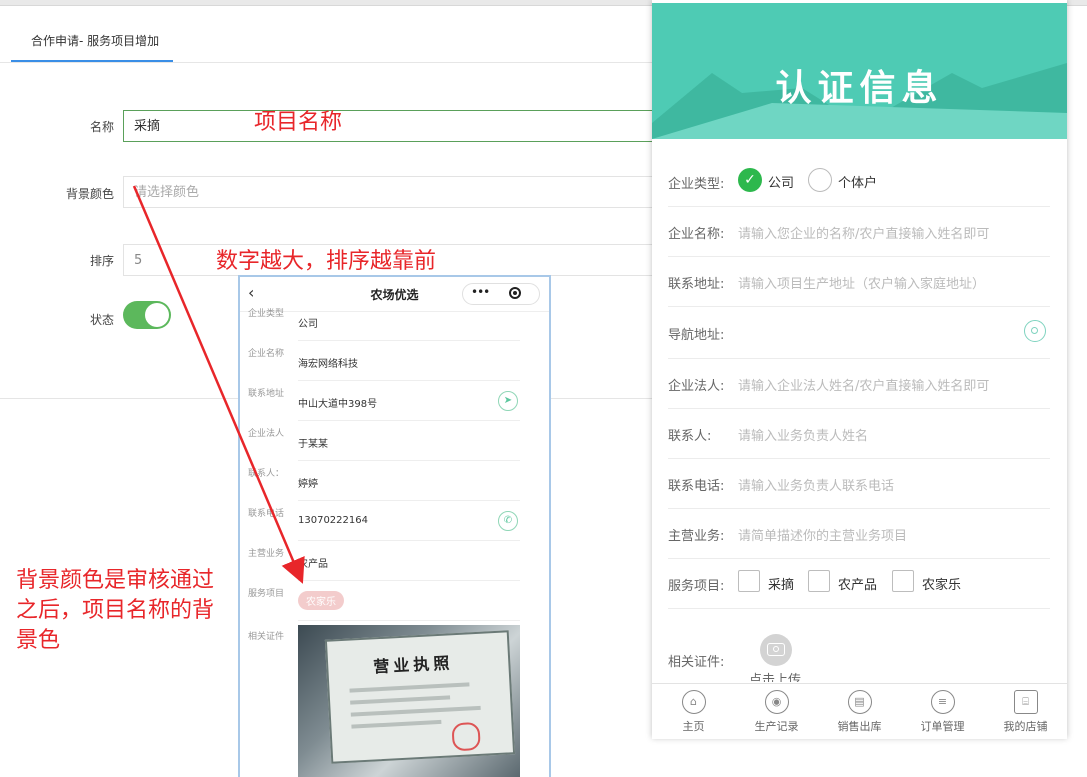 The height and width of the screenshot is (777, 1087). I want to click on row-label: 企业名称:, so click(696, 234).